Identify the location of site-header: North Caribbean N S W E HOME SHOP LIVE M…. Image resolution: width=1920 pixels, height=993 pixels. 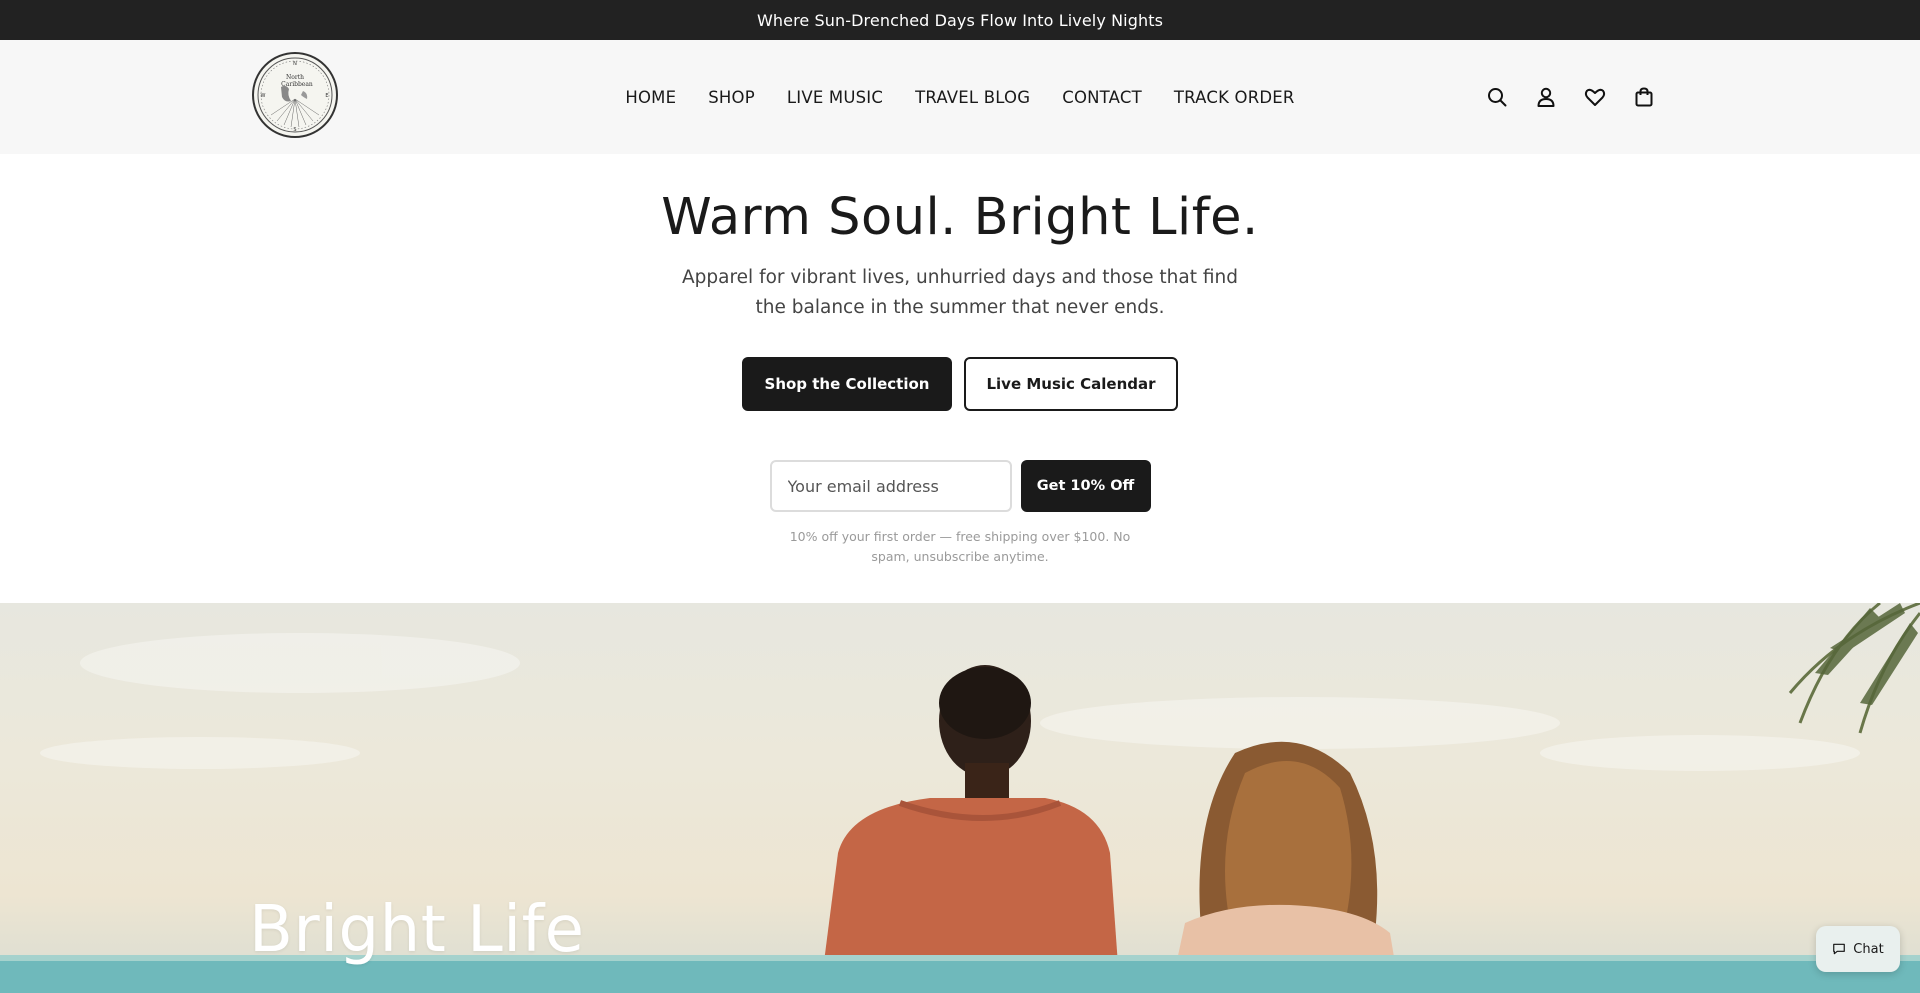
(960, 97).